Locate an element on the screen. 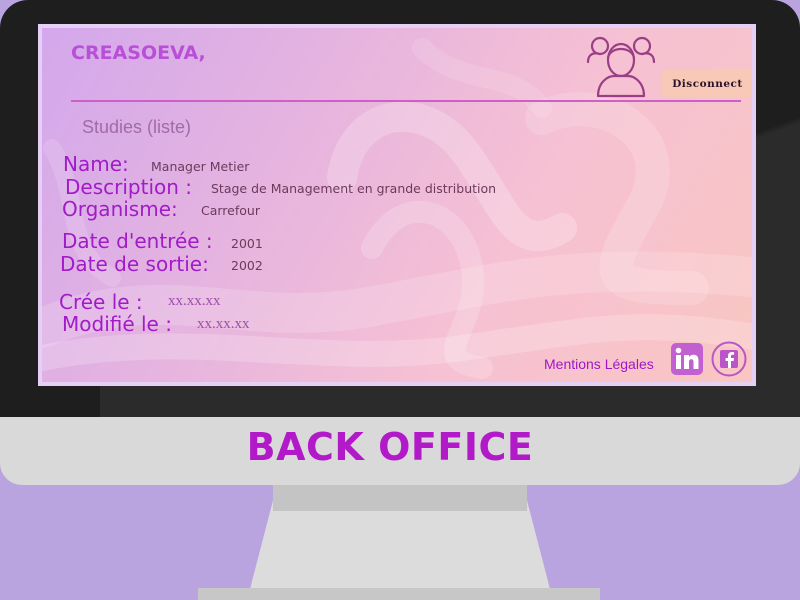  section-title: Studies (liste) is located at coordinates (137, 127).